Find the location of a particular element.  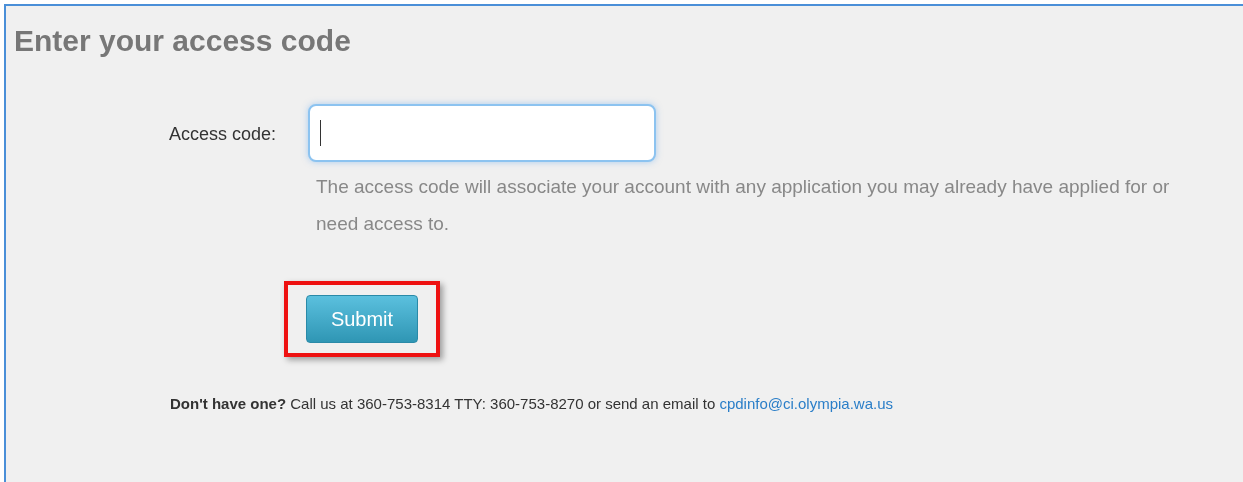

field-label: Access code: is located at coordinates (221, 134).